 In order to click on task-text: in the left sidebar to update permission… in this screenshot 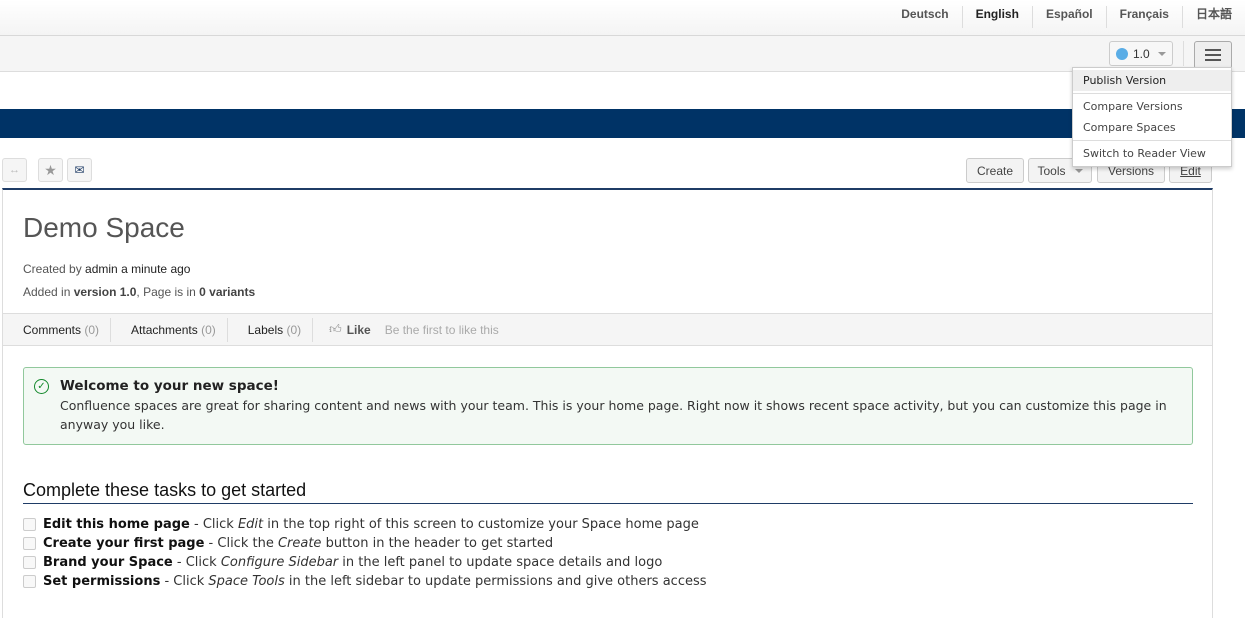, I will do `click(495, 581)`.